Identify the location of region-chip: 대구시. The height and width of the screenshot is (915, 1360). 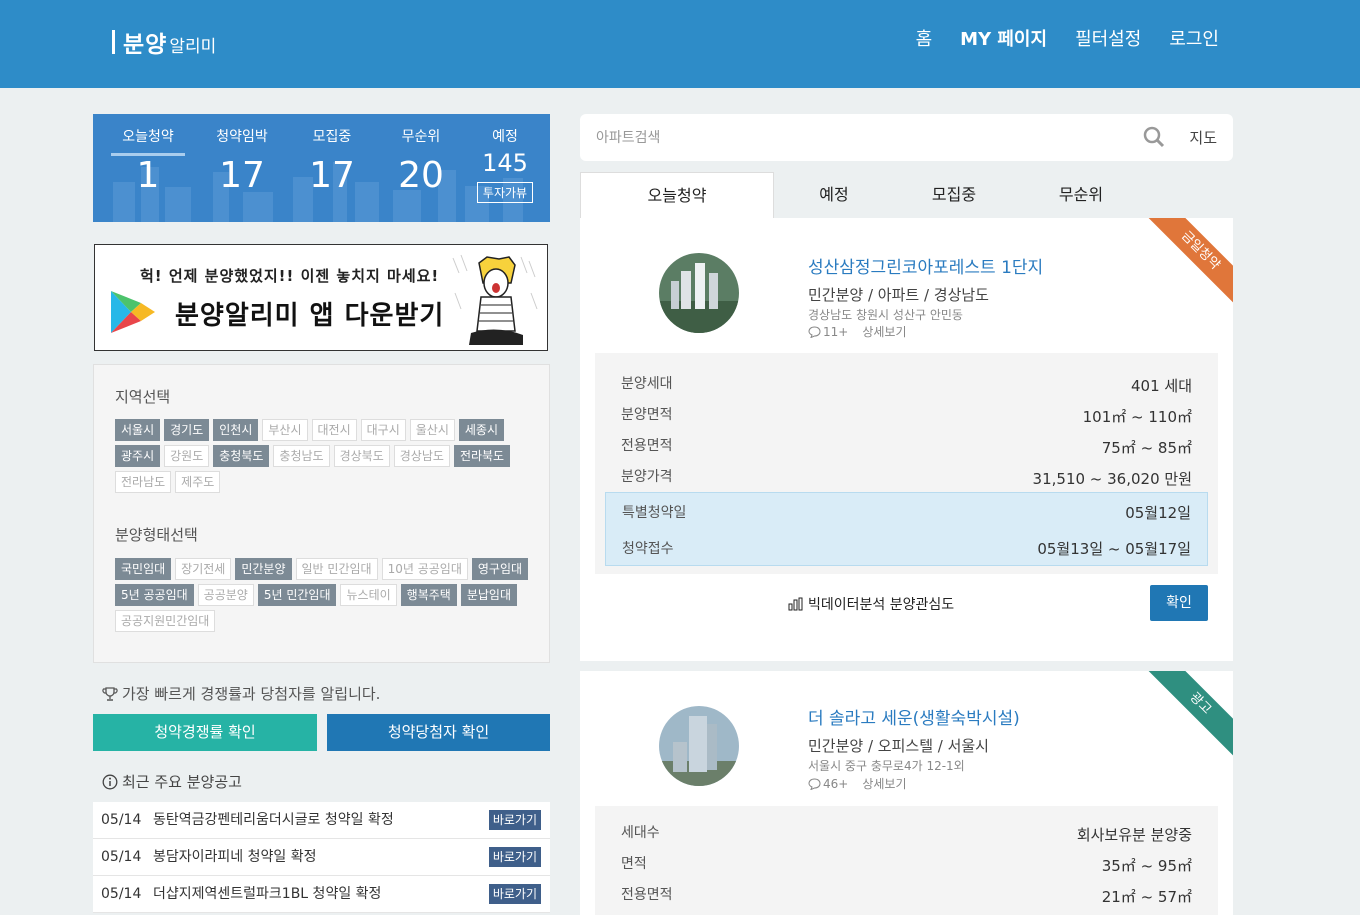
(383, 430).